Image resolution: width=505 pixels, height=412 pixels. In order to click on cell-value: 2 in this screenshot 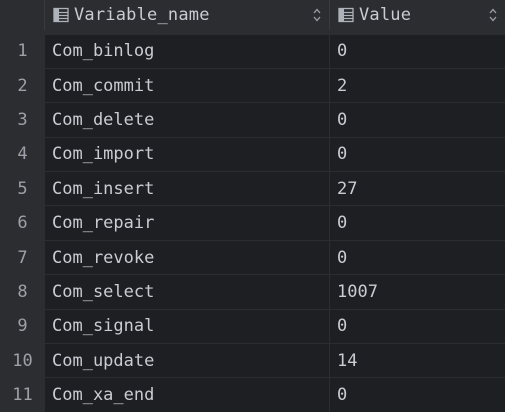, I will do `click(417, 85)`.